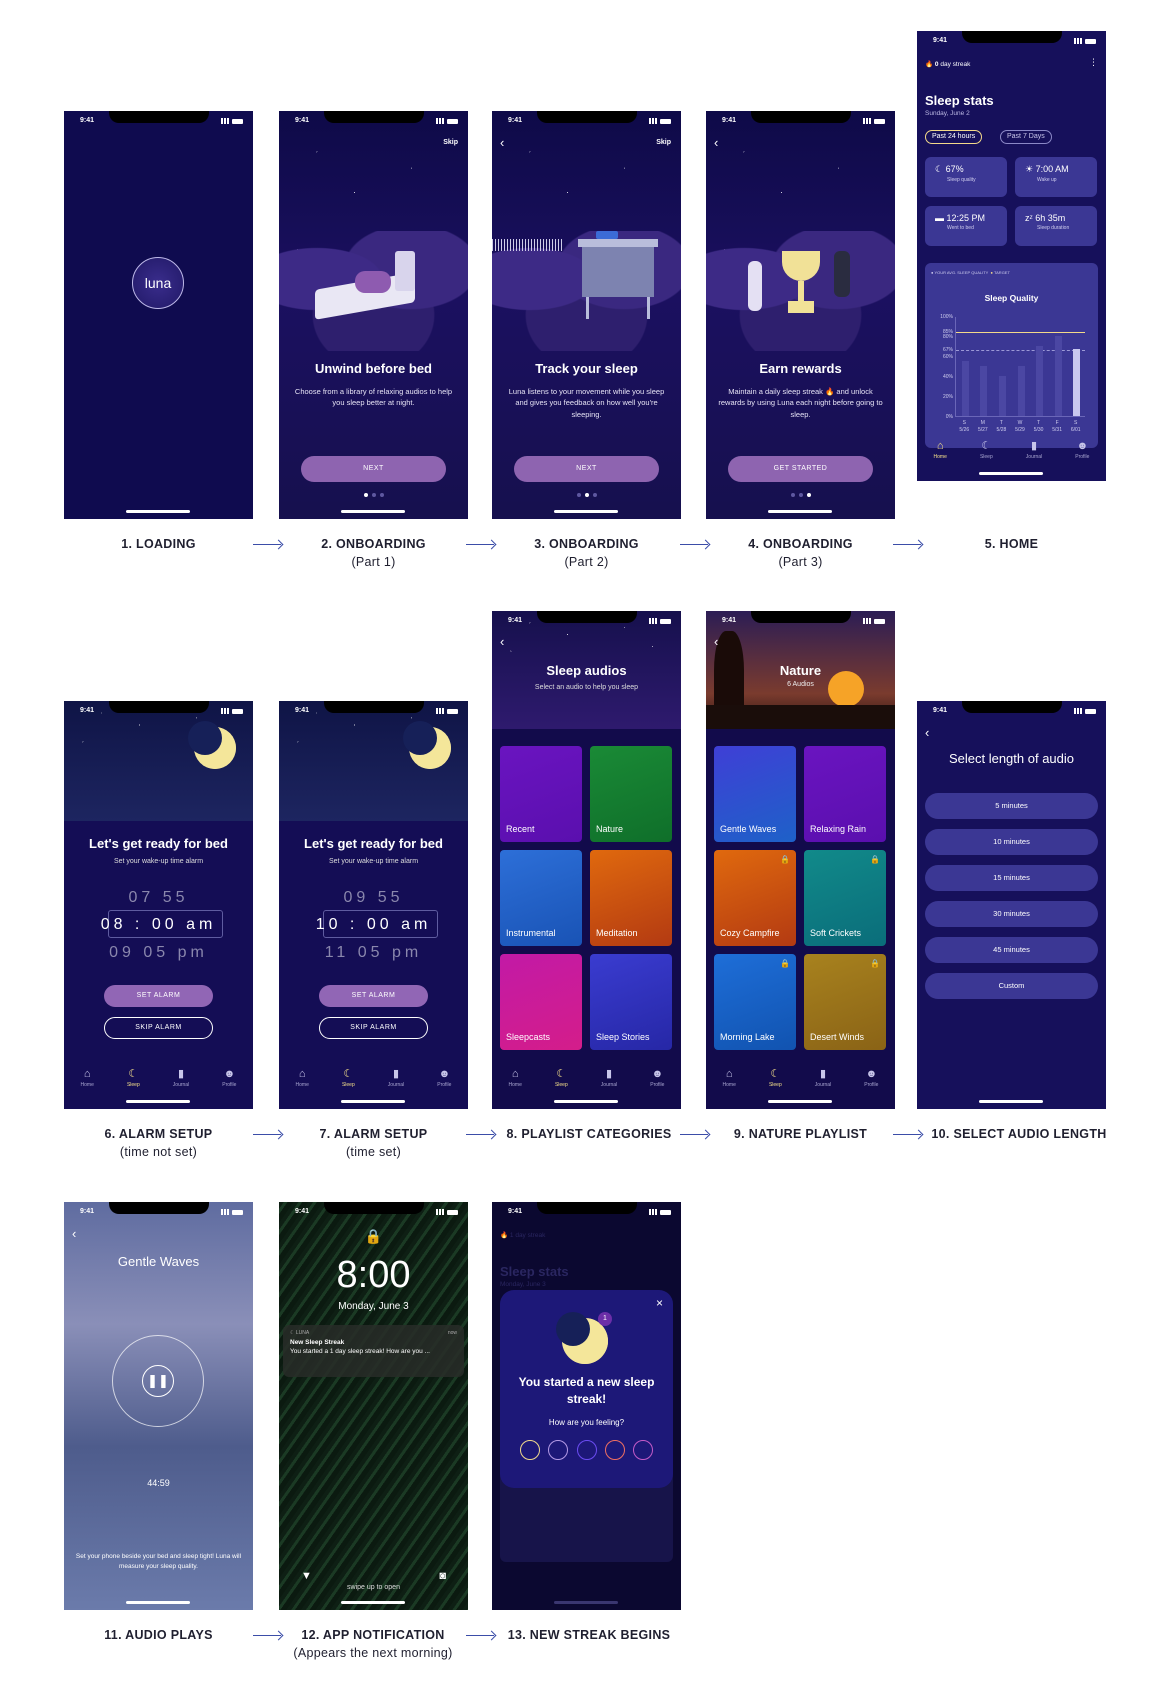 The image size is (1168, 1696). Describe the element at coordinates (158, 843) in the screenshot. I see `alarm-title: Let's get ready for bed` at that location.